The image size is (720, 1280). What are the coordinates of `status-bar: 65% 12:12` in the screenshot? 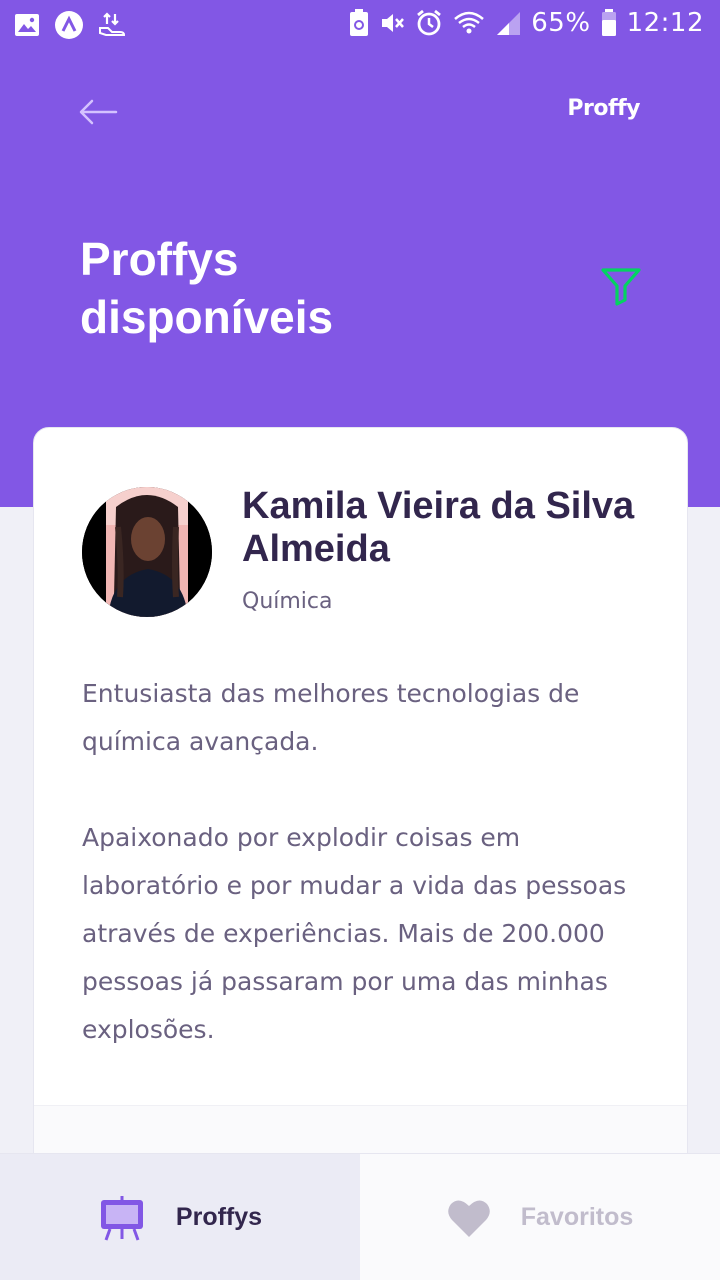 It's located at (360, 24).